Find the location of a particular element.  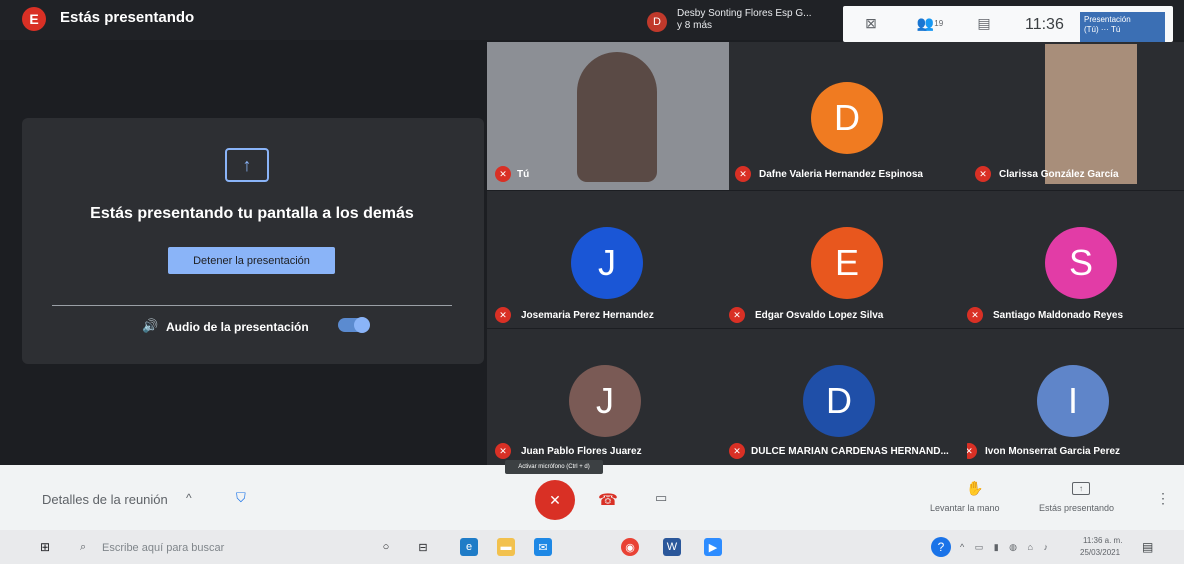

participant-tile-self: ✕ Tú is located at coordinates (608, 116).